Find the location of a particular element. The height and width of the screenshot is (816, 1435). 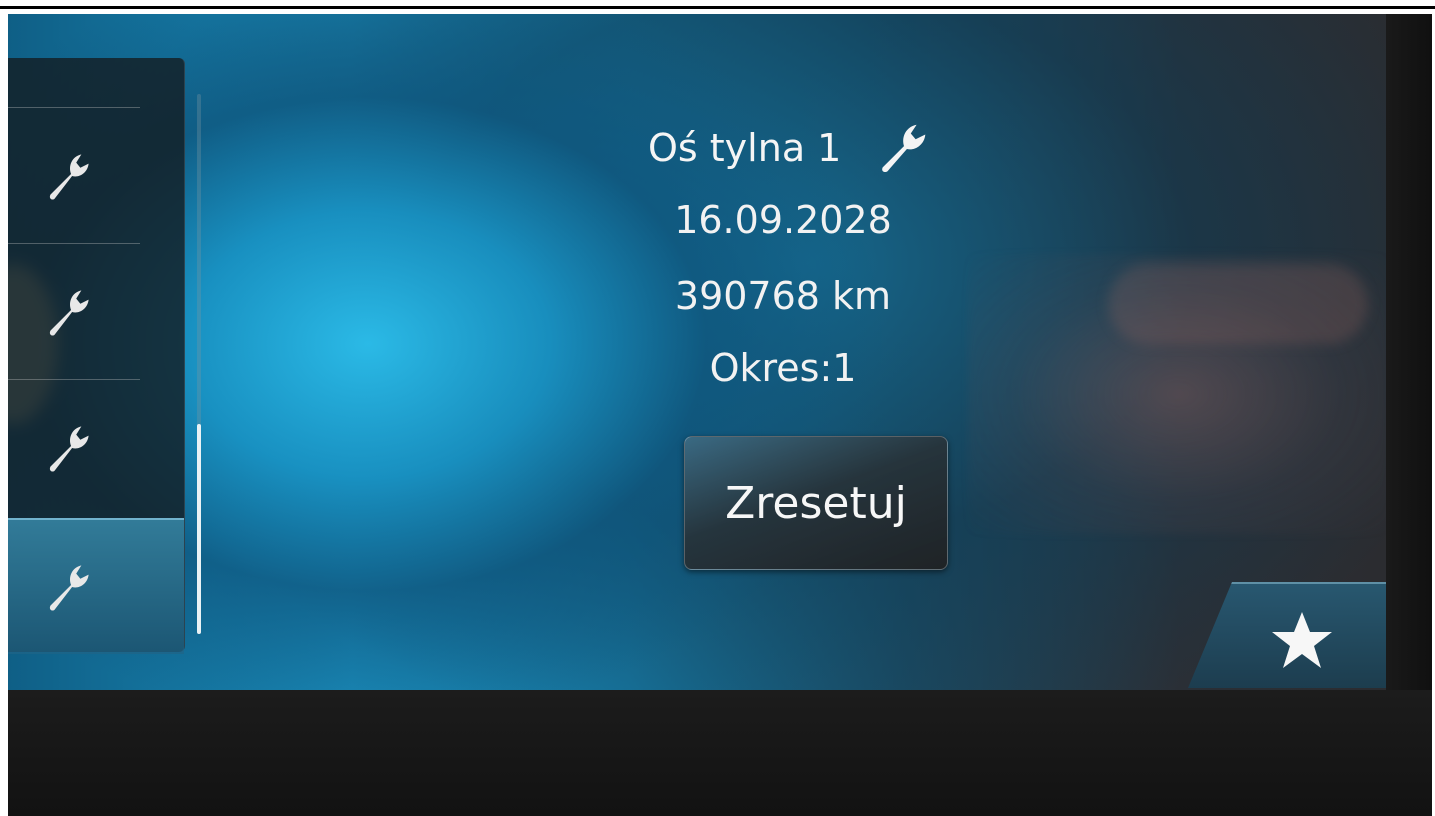

list-item-selected is located at coordinates (96, 586).